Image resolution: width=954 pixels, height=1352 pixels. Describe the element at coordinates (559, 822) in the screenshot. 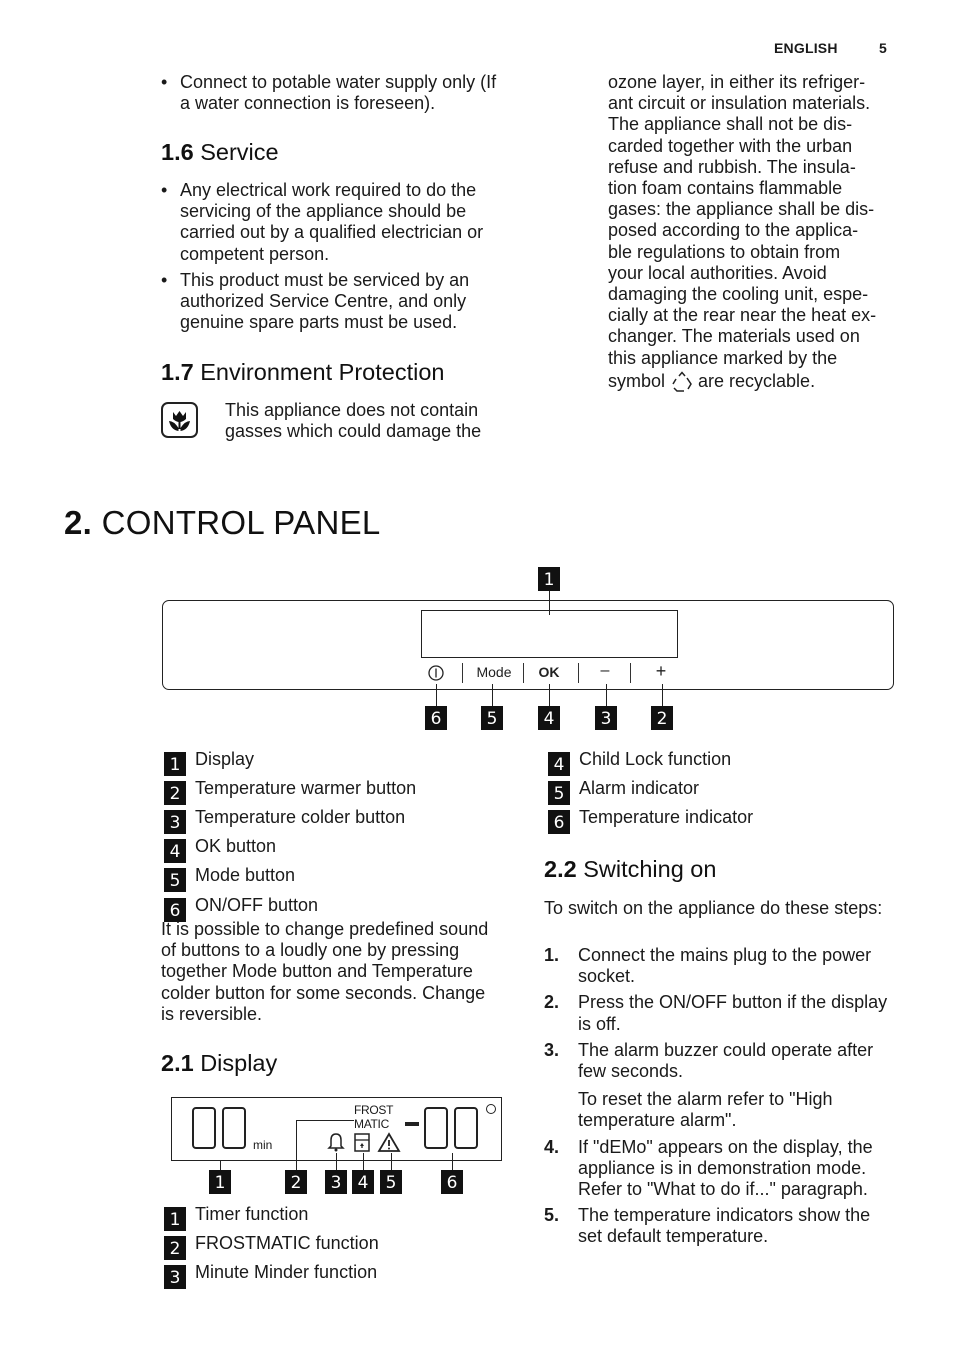

I see `legend-number: 6` at that location.